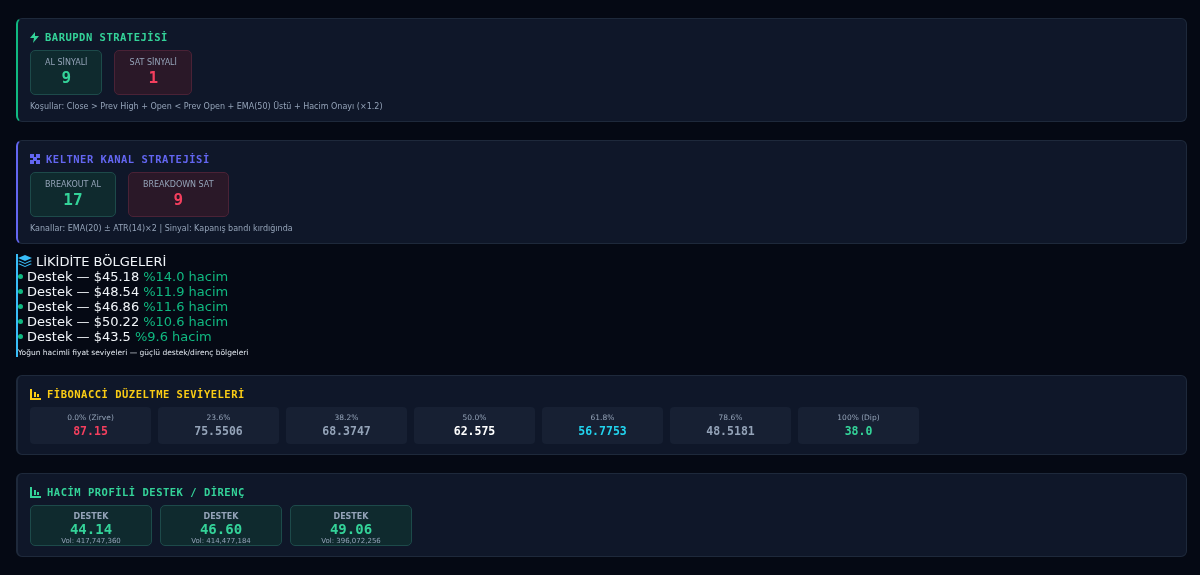 Image resolution: width=1200 pixels, height=575 pixels. What do you see at coordinates (178, 184) in the screenshot?
I see `signal-label: BREAKDOWN SAT` at bounding box center [178, 184].